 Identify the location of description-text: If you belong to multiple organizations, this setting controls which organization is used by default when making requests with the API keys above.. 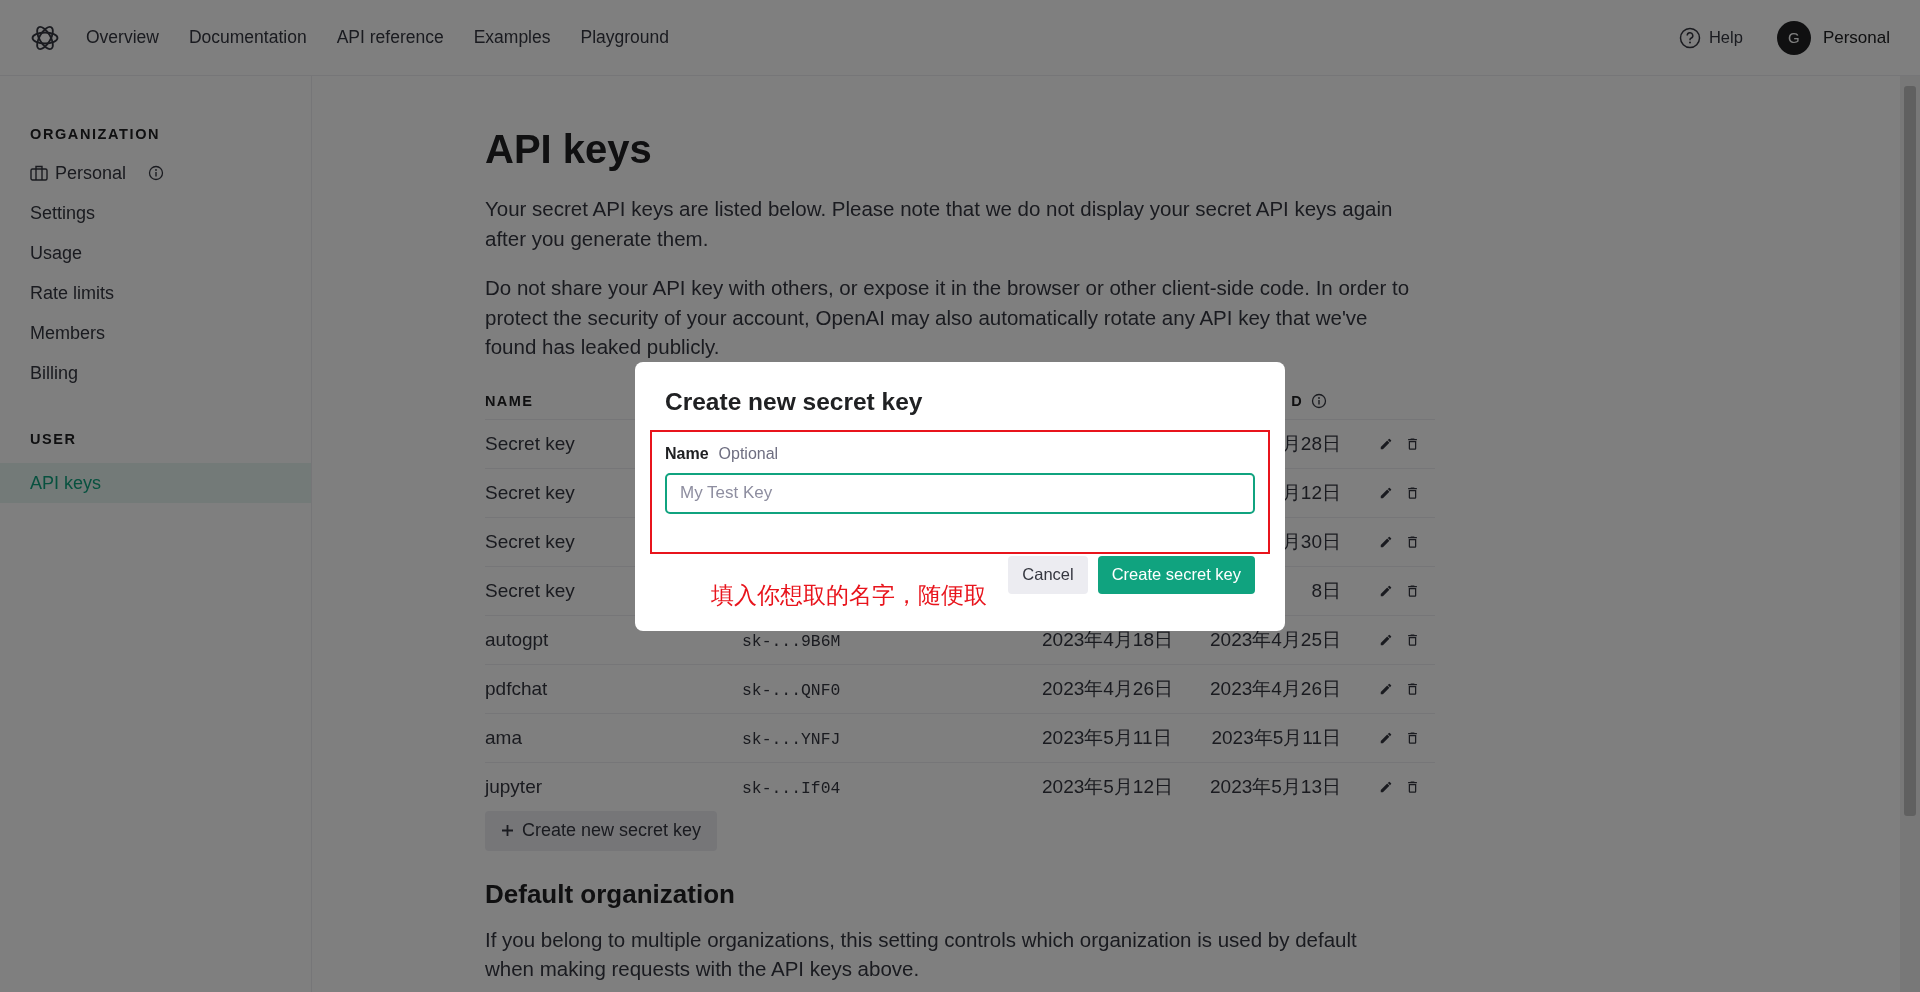
(921, 954).